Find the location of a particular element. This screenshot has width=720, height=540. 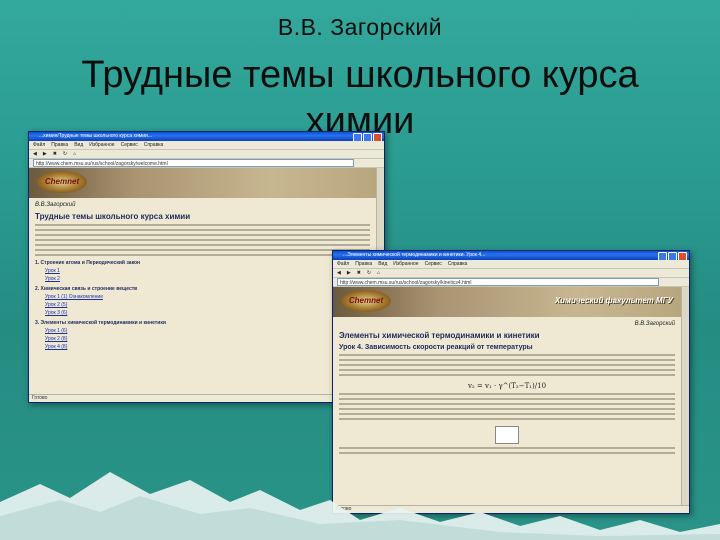

formula: v₂ = v₁ · γ^(T₂−T₁)/10 is located at coordinates (507, 386).